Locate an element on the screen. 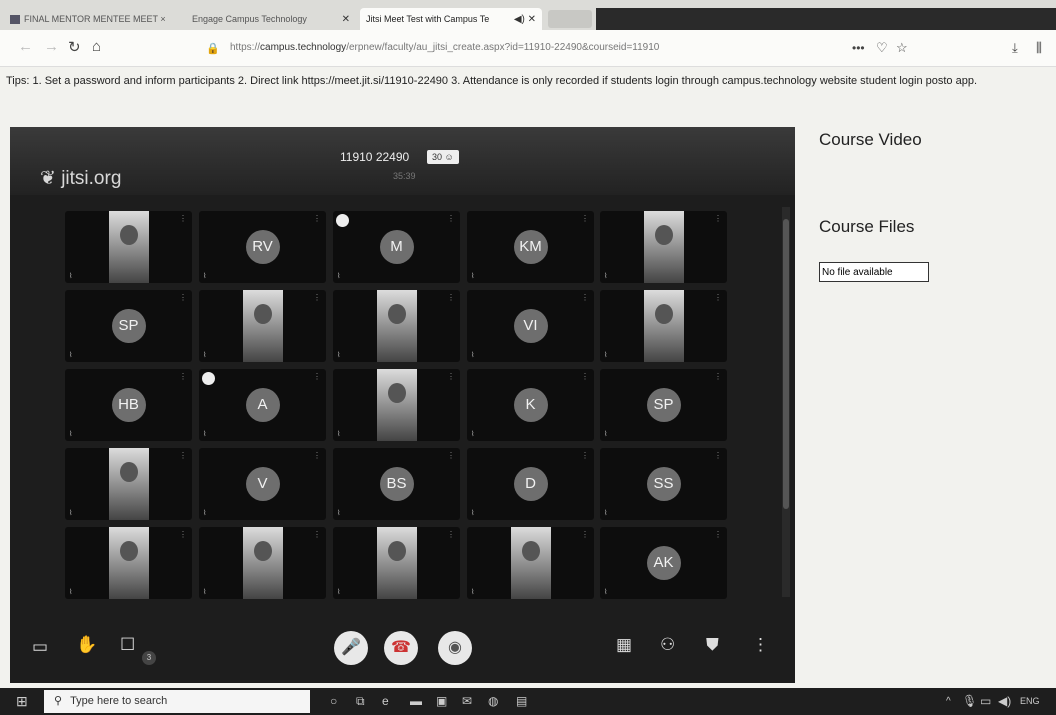 The width and height of the screenshot is (1056, 715). tile-view-icon: ▦ is located at coordinates (624, 645).